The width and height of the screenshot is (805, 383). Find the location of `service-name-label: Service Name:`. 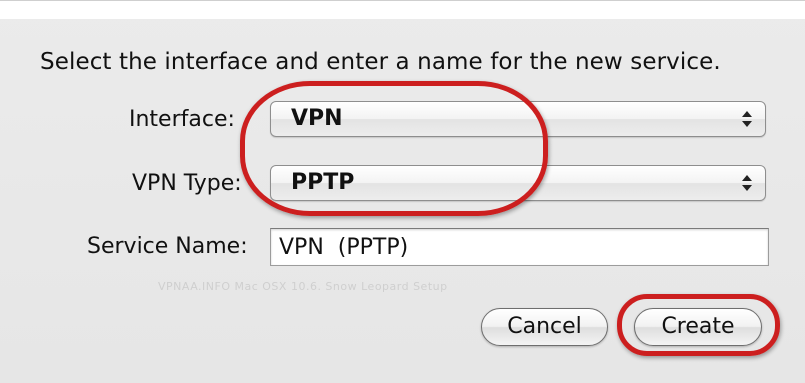

service-name-label: Service Name: is located at coordinates (167, 246).